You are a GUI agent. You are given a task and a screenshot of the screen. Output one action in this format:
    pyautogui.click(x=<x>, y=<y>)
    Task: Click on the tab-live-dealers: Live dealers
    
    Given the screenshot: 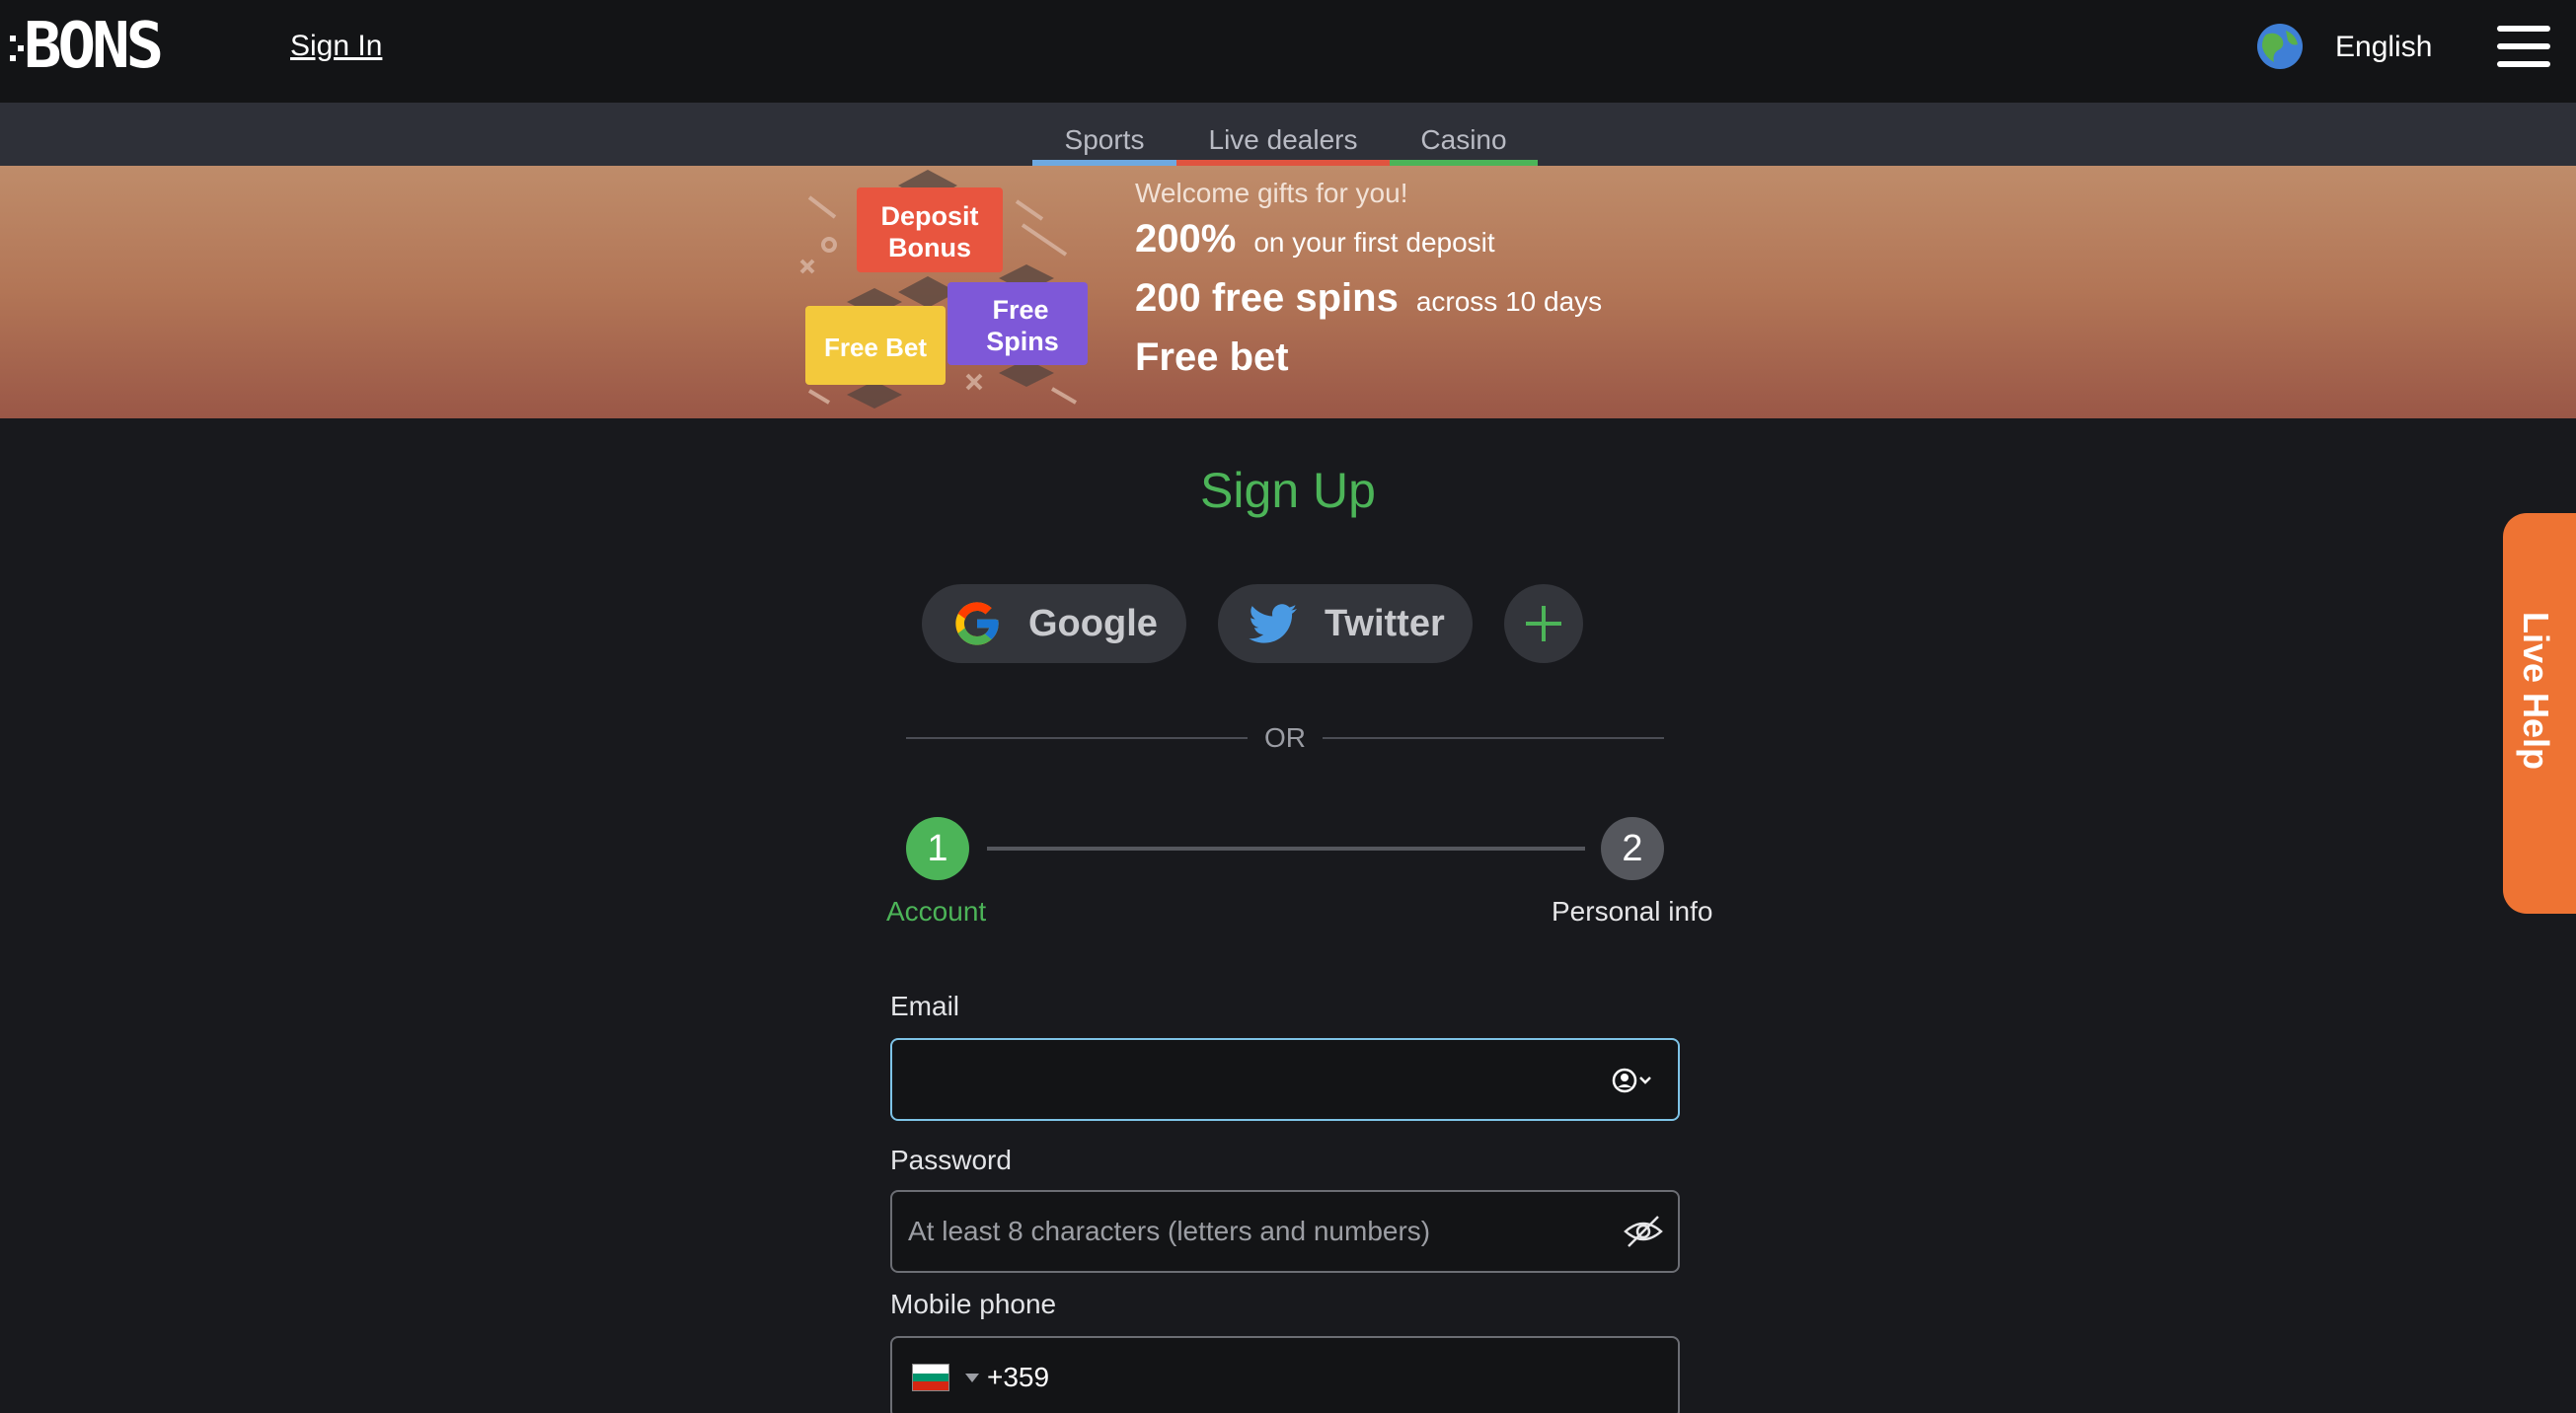 What is the action you would take?
    pyautogui.click(x=1283, y=134)
    